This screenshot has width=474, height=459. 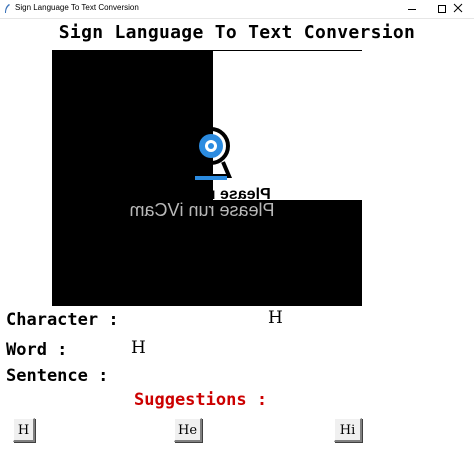 What do you see at coordinates (240, 193) in the screenshot?
I see `mirrored-overlay-small-text: Please r` at bounding box center [240, 193].